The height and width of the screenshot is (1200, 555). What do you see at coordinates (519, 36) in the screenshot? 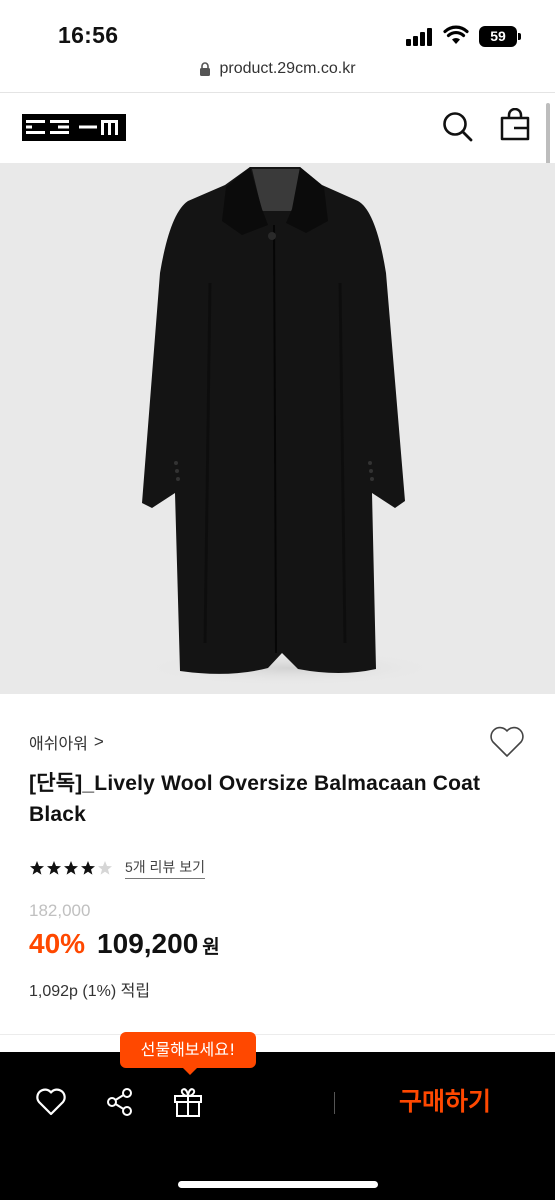
I see `battery-tip` at bounding box center [519, 36].